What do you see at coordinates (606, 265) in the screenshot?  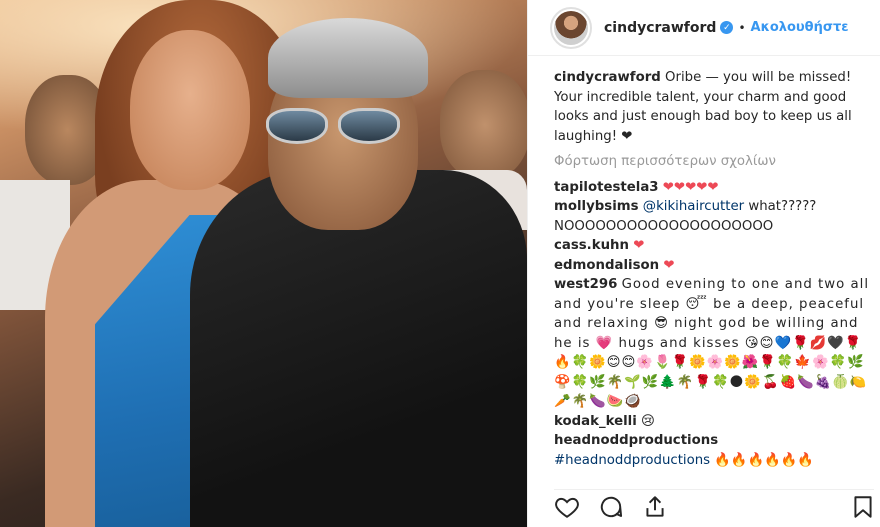 I see `comment-username: edmondalison` at bounding box center [606, 265].